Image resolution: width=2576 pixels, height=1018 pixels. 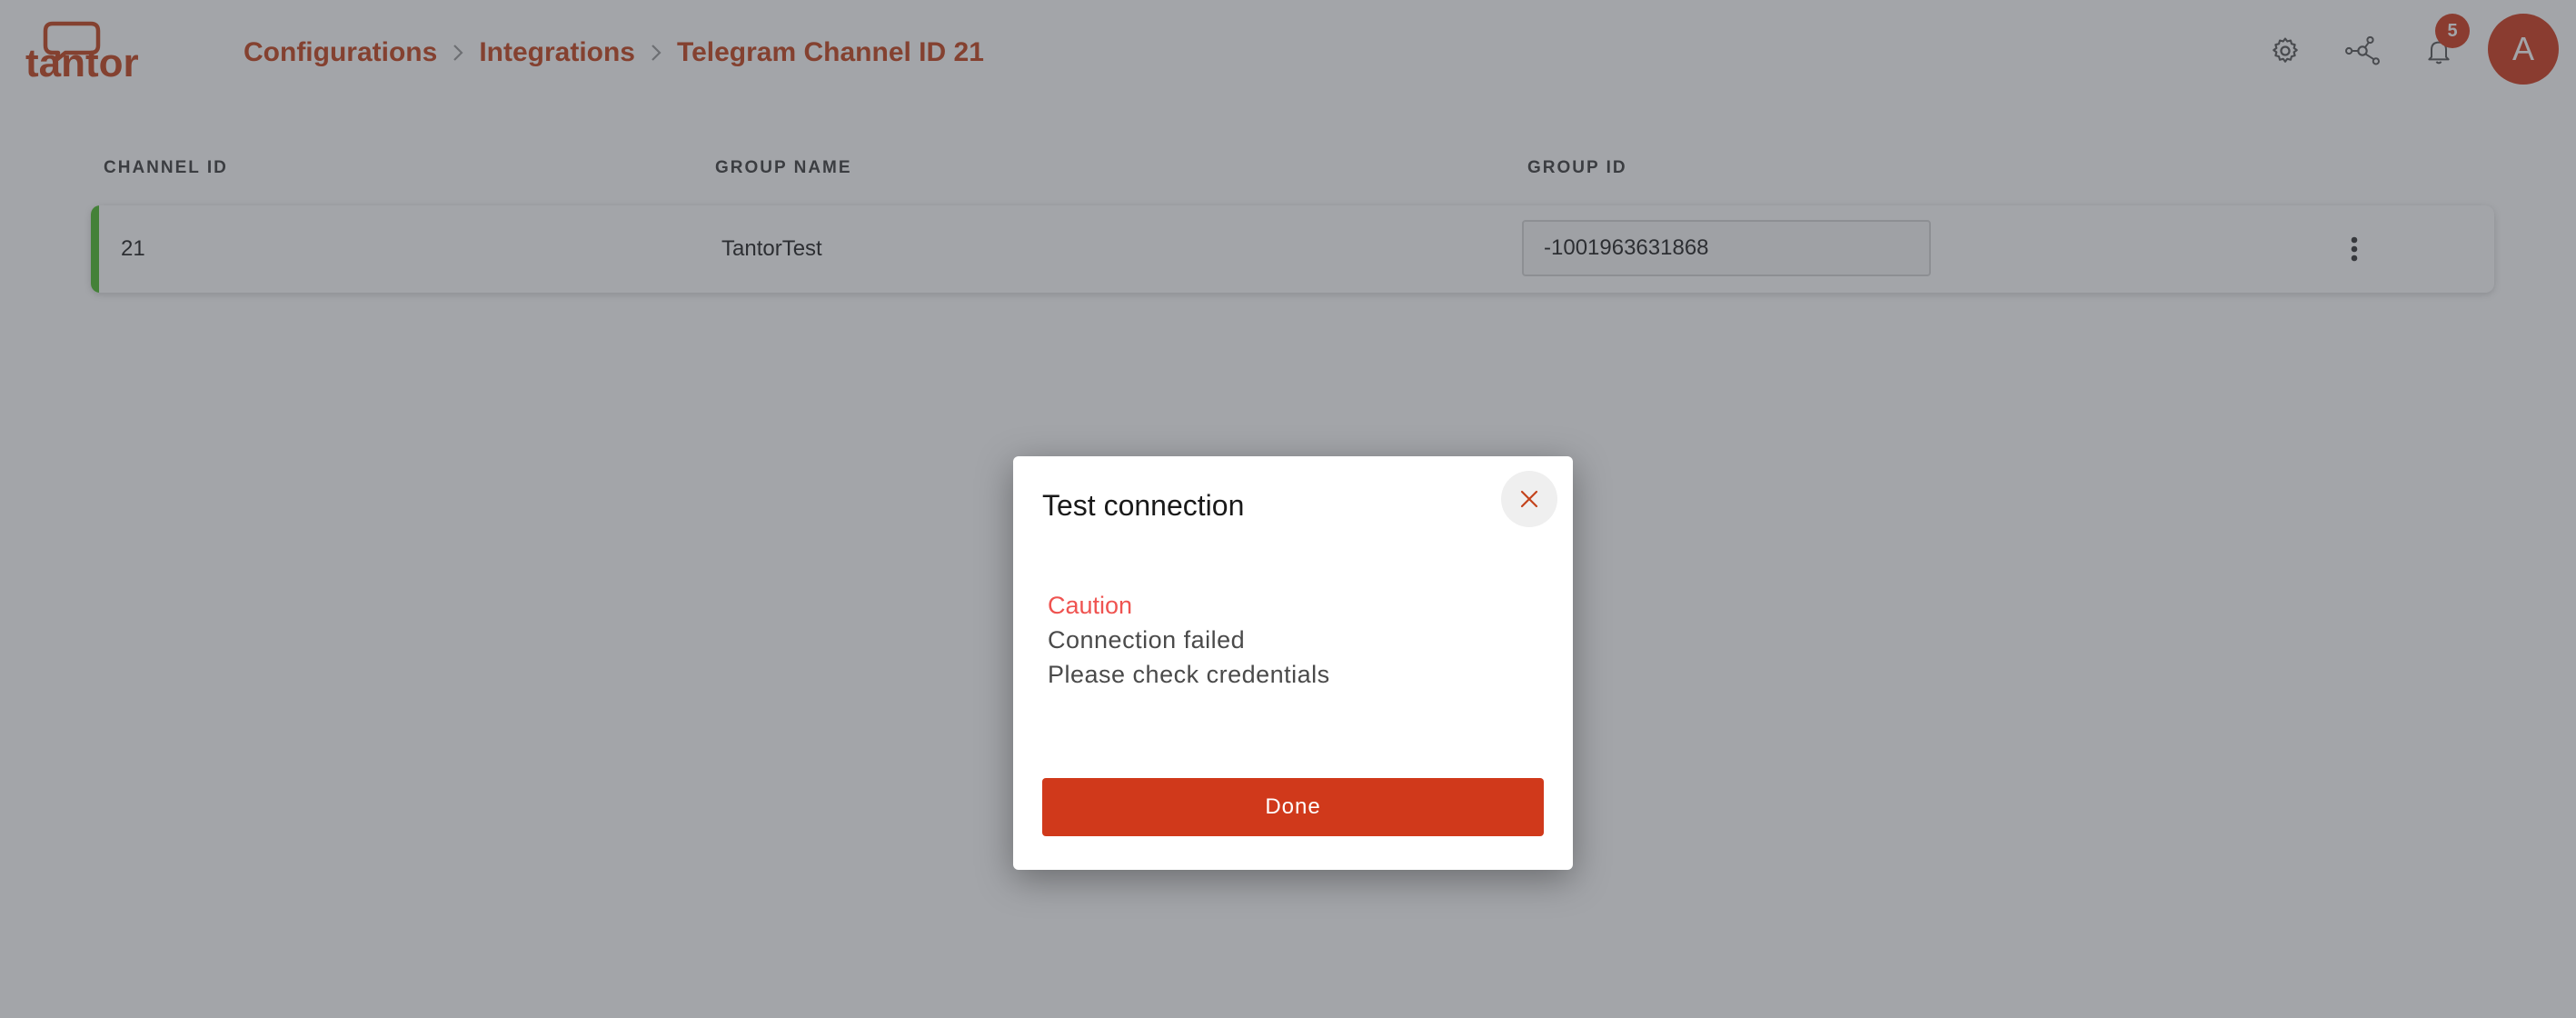 I want to click on close-button, so click(x=1529, y=499).